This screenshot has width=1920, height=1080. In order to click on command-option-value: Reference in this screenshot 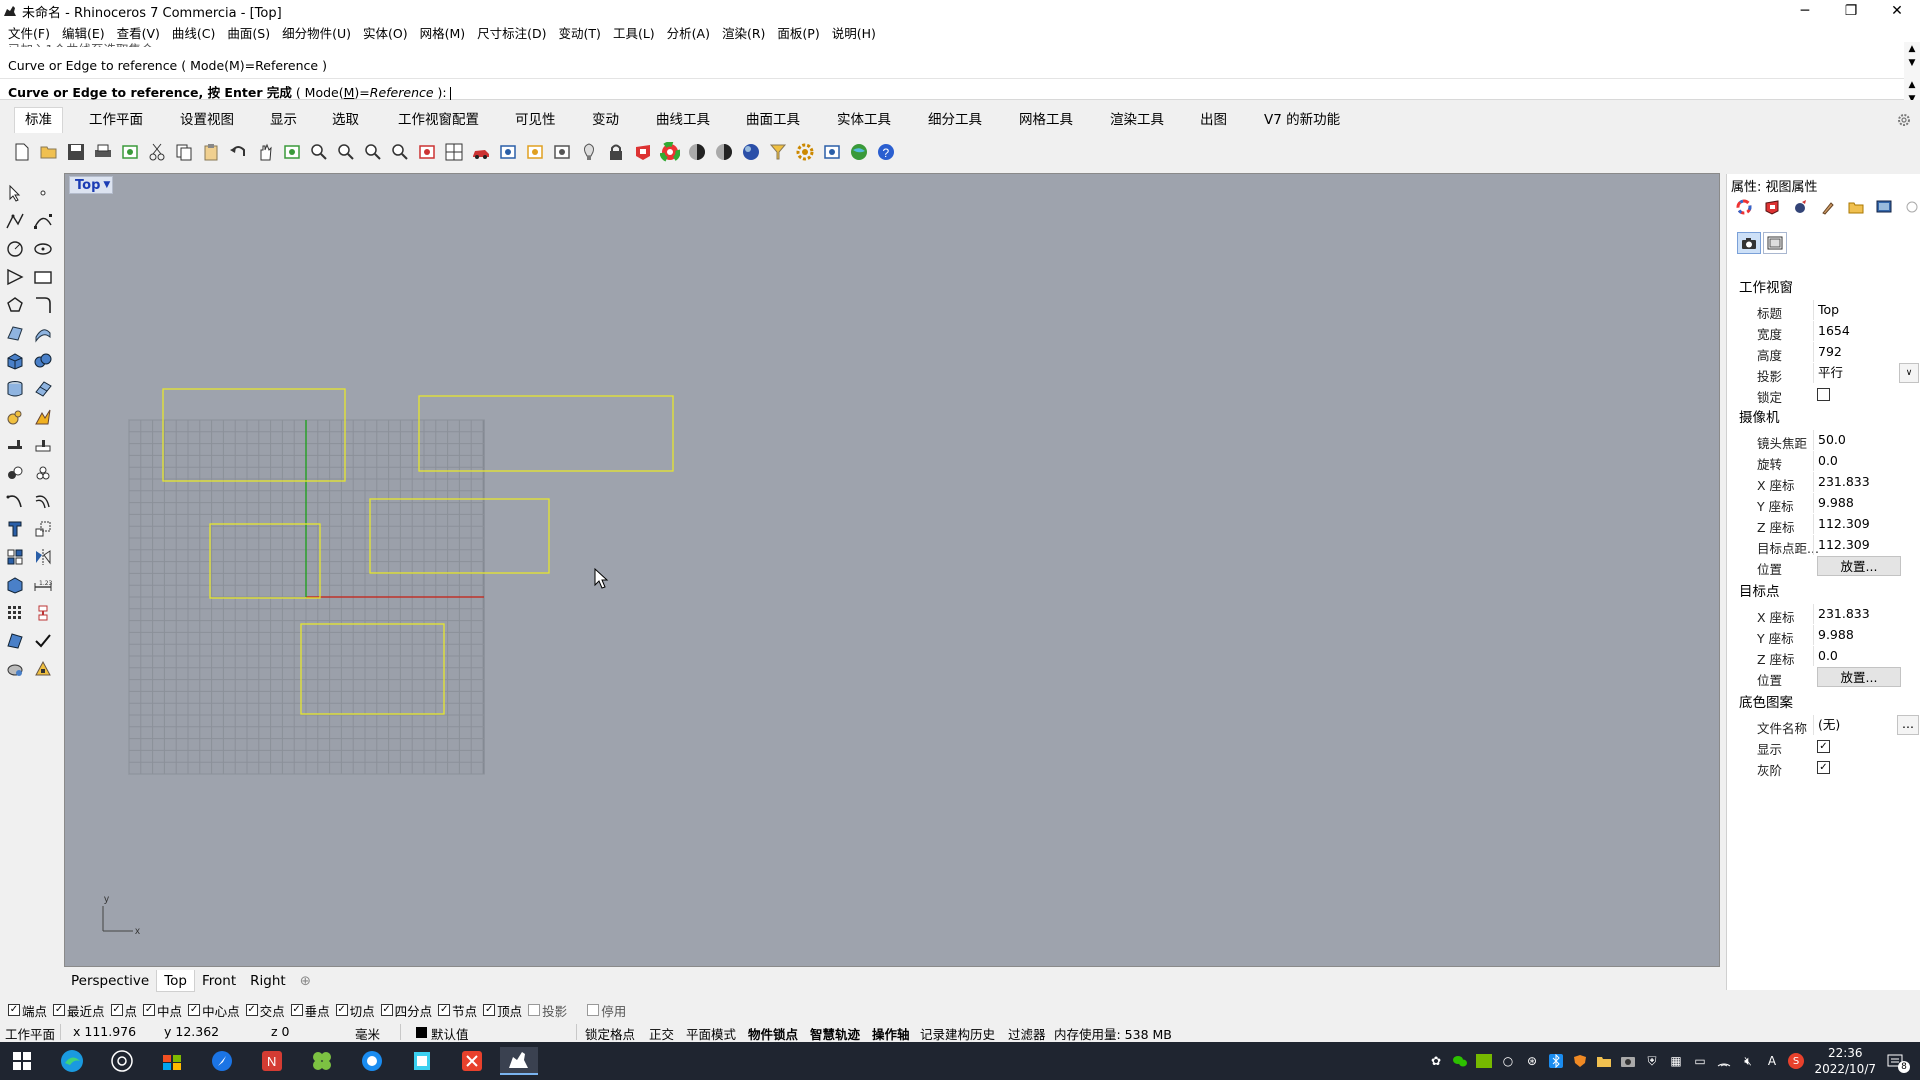, I will do `click(402, 92)`.